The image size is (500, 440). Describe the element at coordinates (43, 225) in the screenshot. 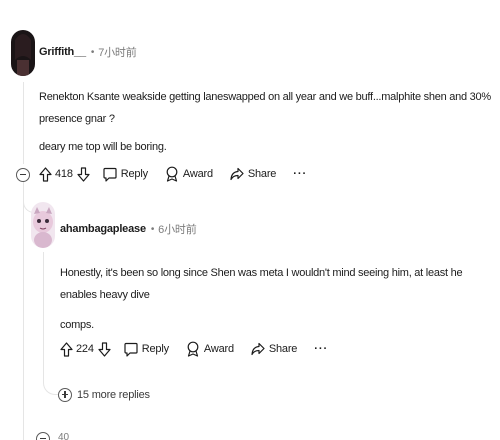

I see `avatar-ahambagaplease` at that location.